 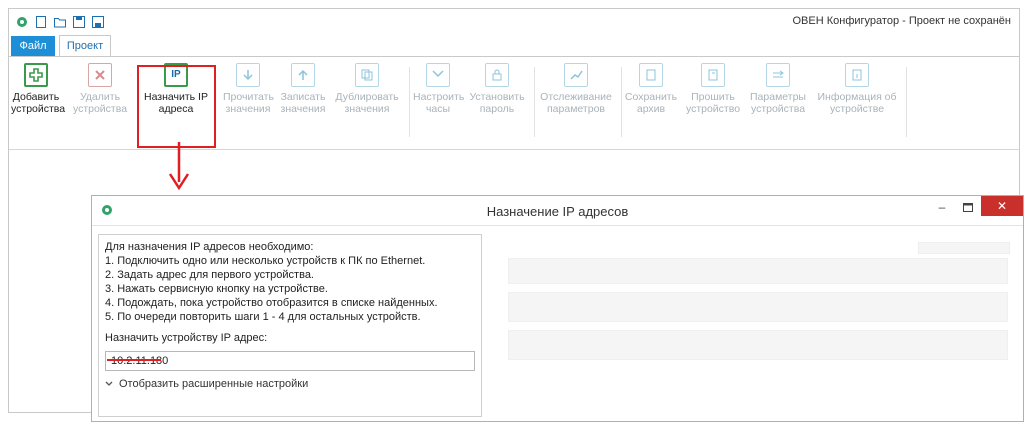 I want to click on write-values-button: Записать значения, so click(x=303, y=89).